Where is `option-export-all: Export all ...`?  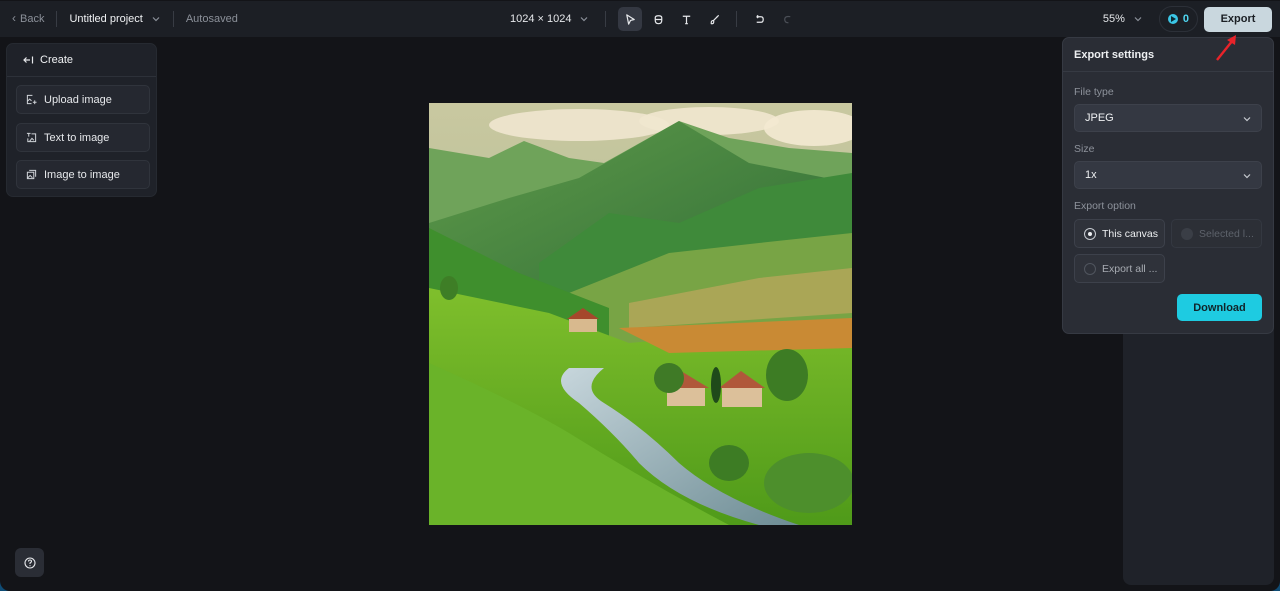 option-export-all: Export all ... is located at coordinates (1119, 268).